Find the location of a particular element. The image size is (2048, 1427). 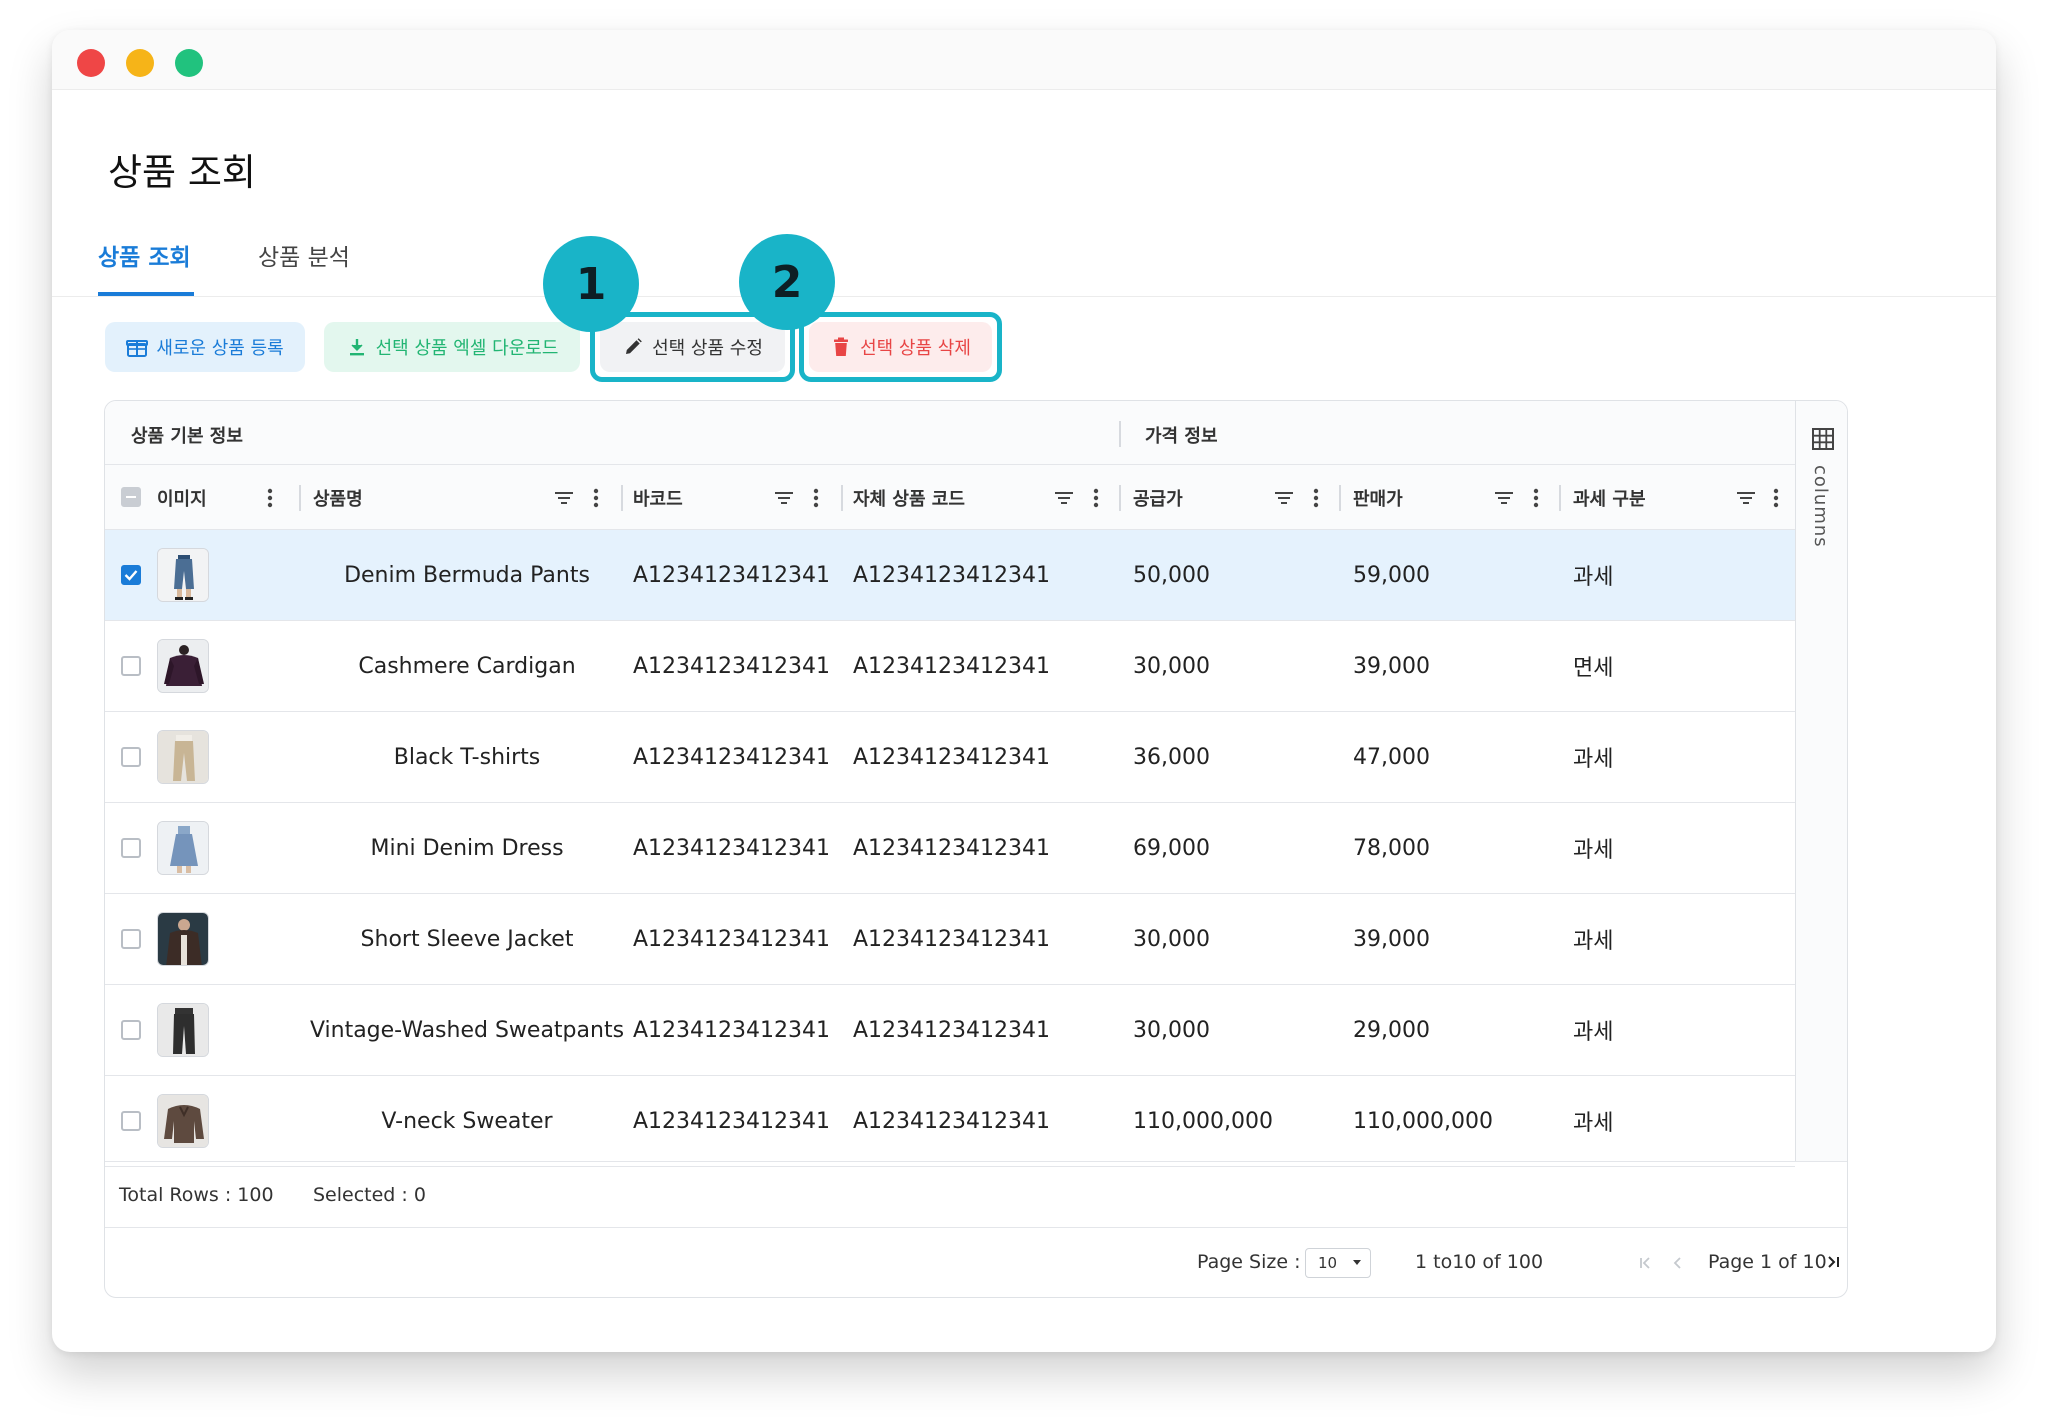

grid-status-bar: Total Rows : 100 Selected : 0 is located at coordinates (976, 1194).